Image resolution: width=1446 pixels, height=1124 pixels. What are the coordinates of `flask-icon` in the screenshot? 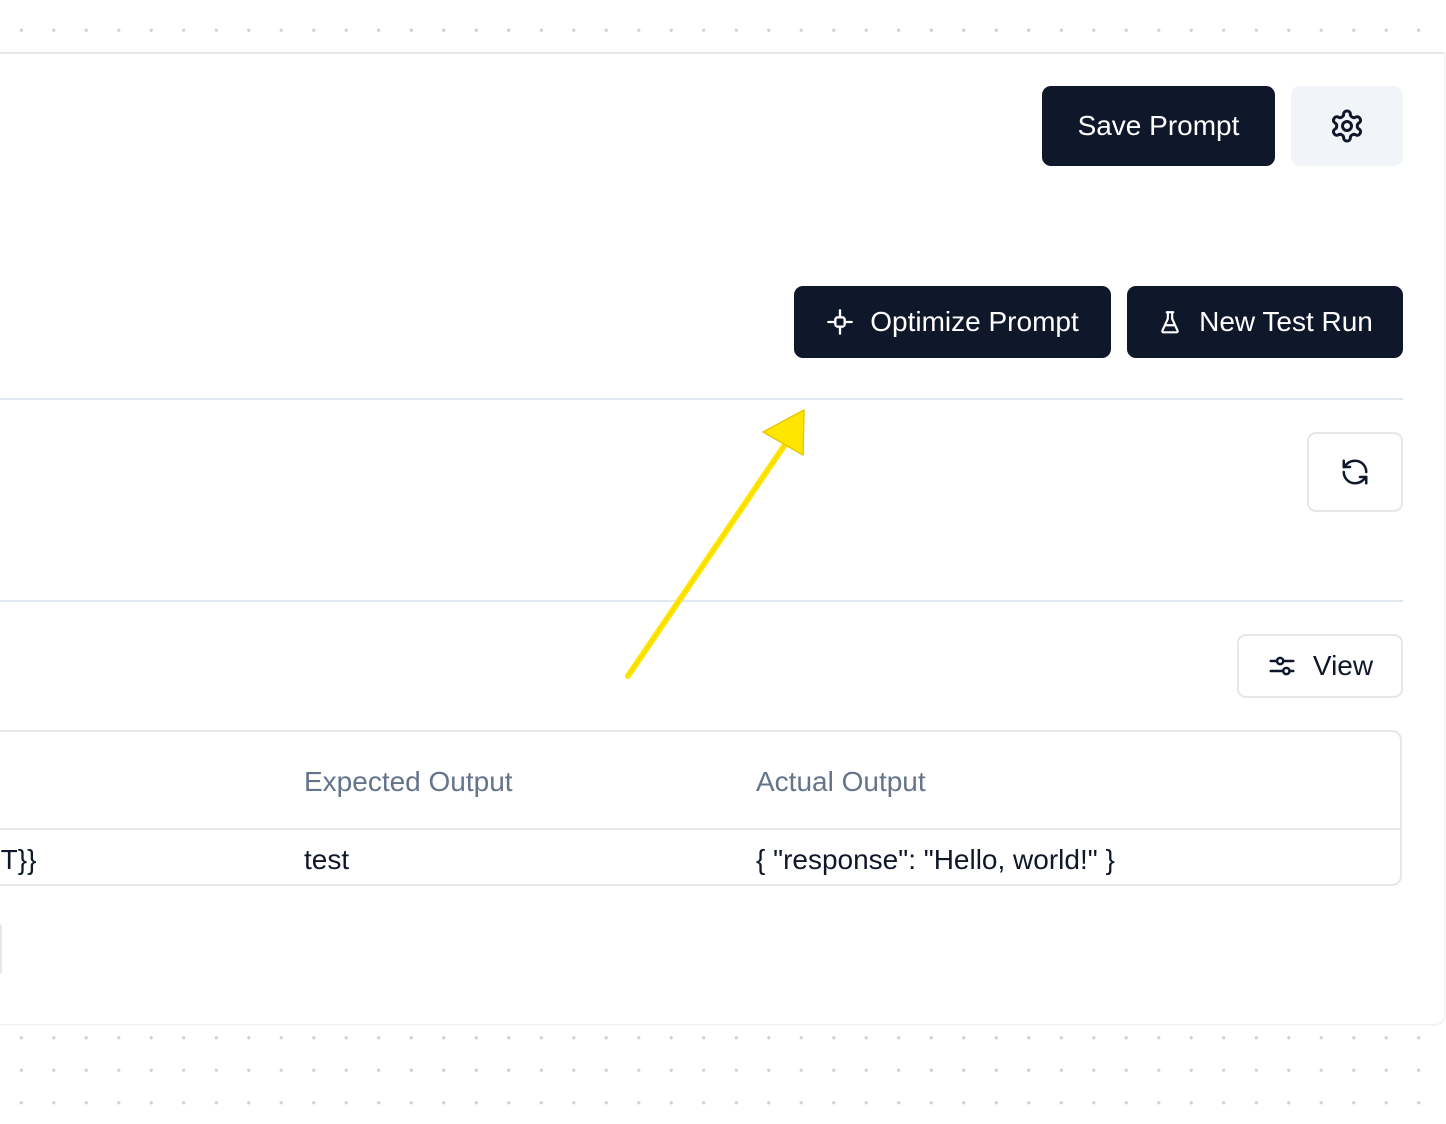 It's located at (1170, 322).